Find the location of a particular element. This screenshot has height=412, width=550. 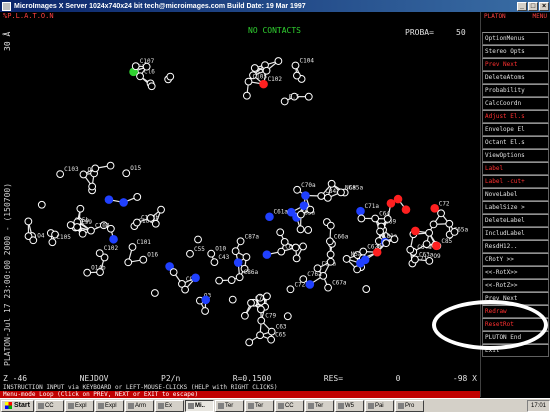

menu-item-prev-next: Prev Next is located at coordinates (515, 64).